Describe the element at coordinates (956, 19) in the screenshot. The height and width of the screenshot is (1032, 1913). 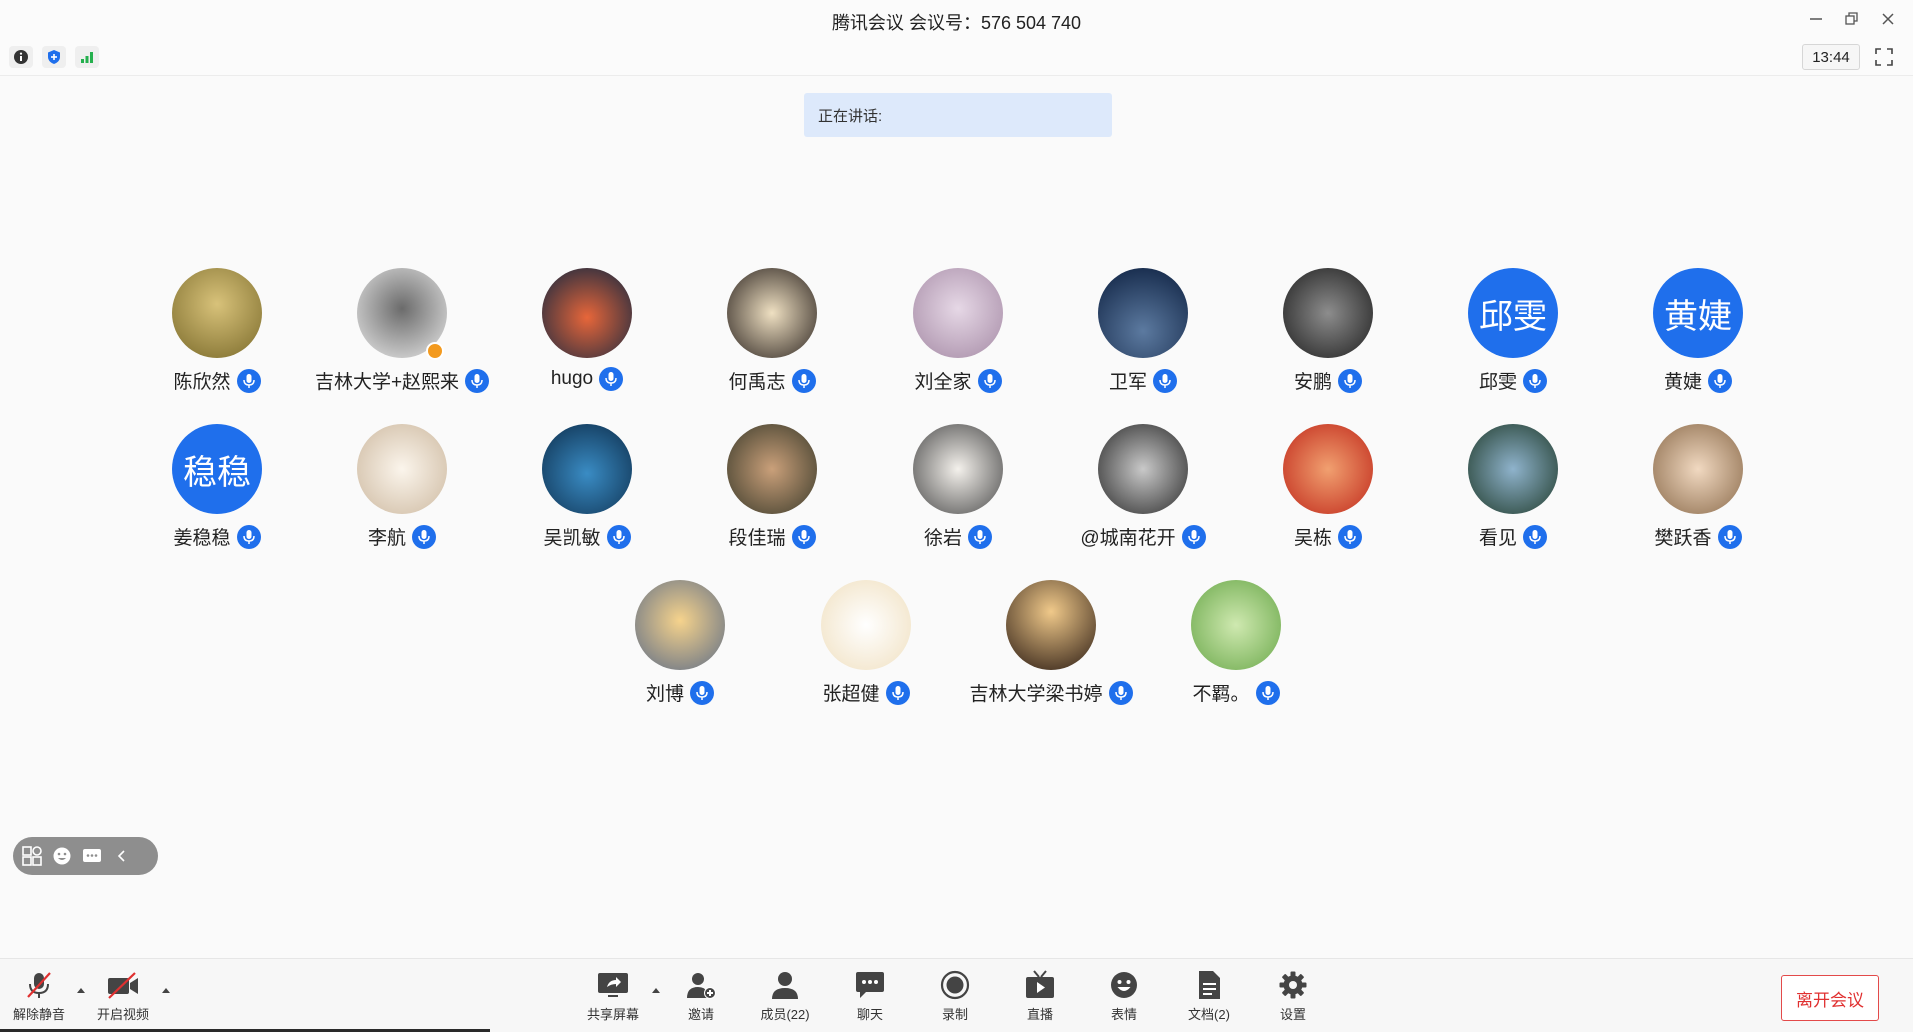
I see `title-bar: 腾讯会议 会议号：576 504 740` at that location.